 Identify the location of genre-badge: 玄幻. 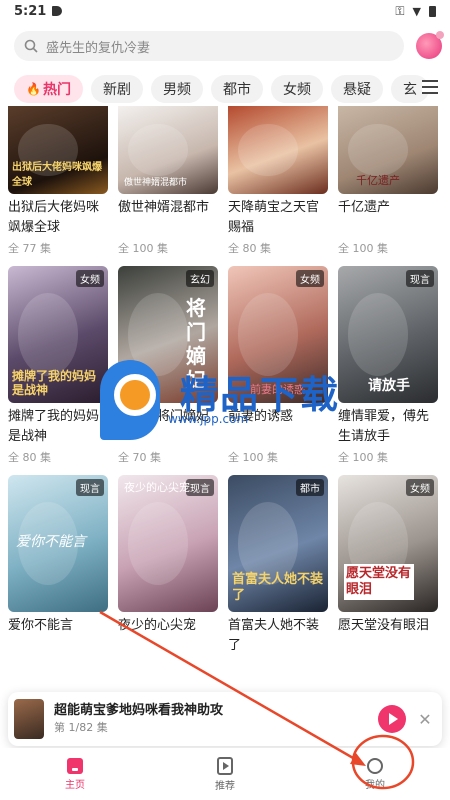
(200, 278).